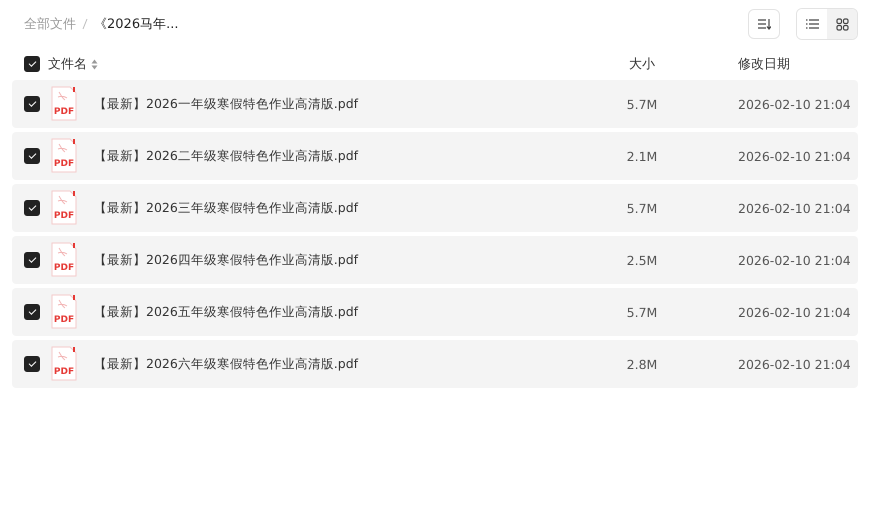 The height and width of the screenshot is (514, 874). I want to click on file-row: PDF 【最新】2026六年级寒假特色作业高清版.pdf 2.8M 2026-02-10 21:04, so click(435, 364).